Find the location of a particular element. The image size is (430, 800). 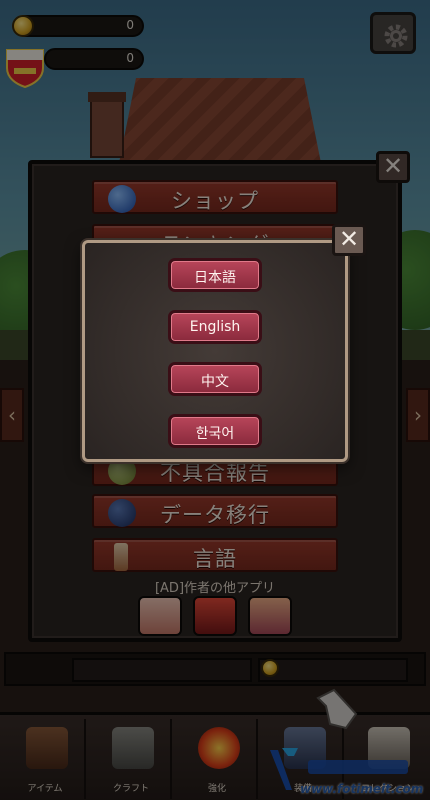

language-option-label: 日本語 is located at coordinates (215, 278).